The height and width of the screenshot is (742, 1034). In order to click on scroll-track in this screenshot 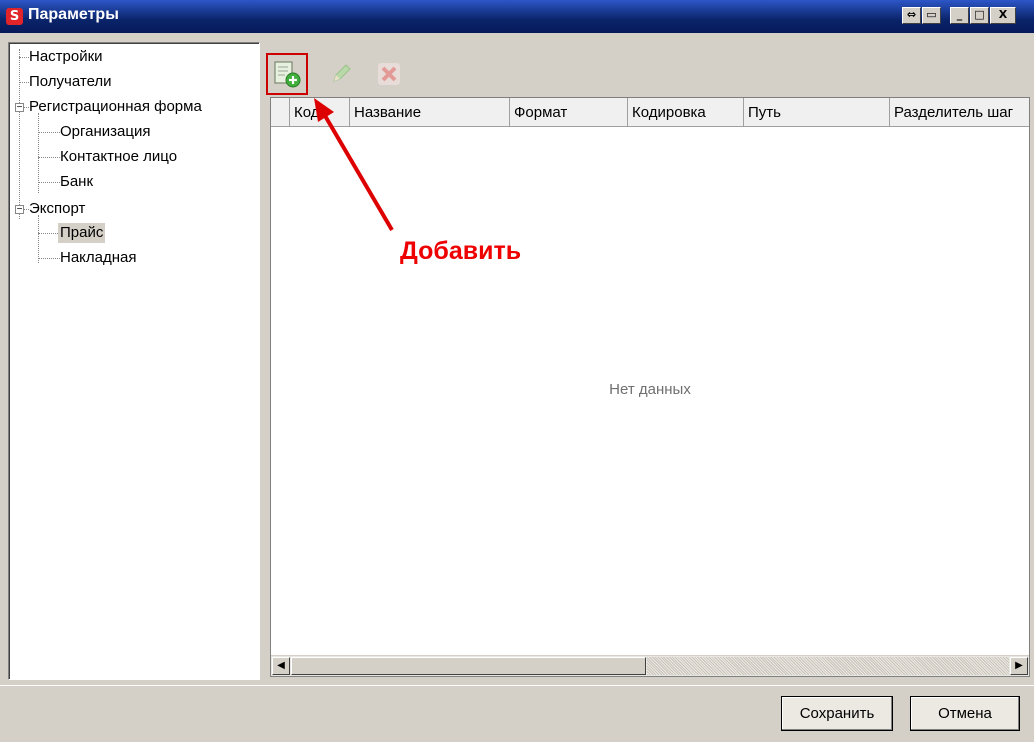, I will do `click(828, 666)`.